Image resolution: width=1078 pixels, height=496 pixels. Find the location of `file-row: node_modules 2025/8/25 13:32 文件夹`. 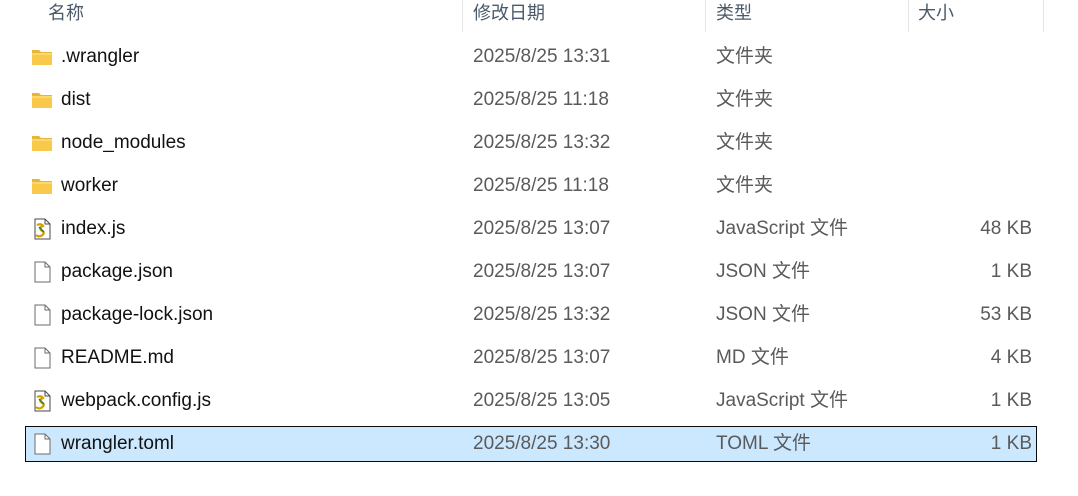

file-row: node_modules 2025/8/25 13:32 文件夹 is located at coordinates (539, 146).